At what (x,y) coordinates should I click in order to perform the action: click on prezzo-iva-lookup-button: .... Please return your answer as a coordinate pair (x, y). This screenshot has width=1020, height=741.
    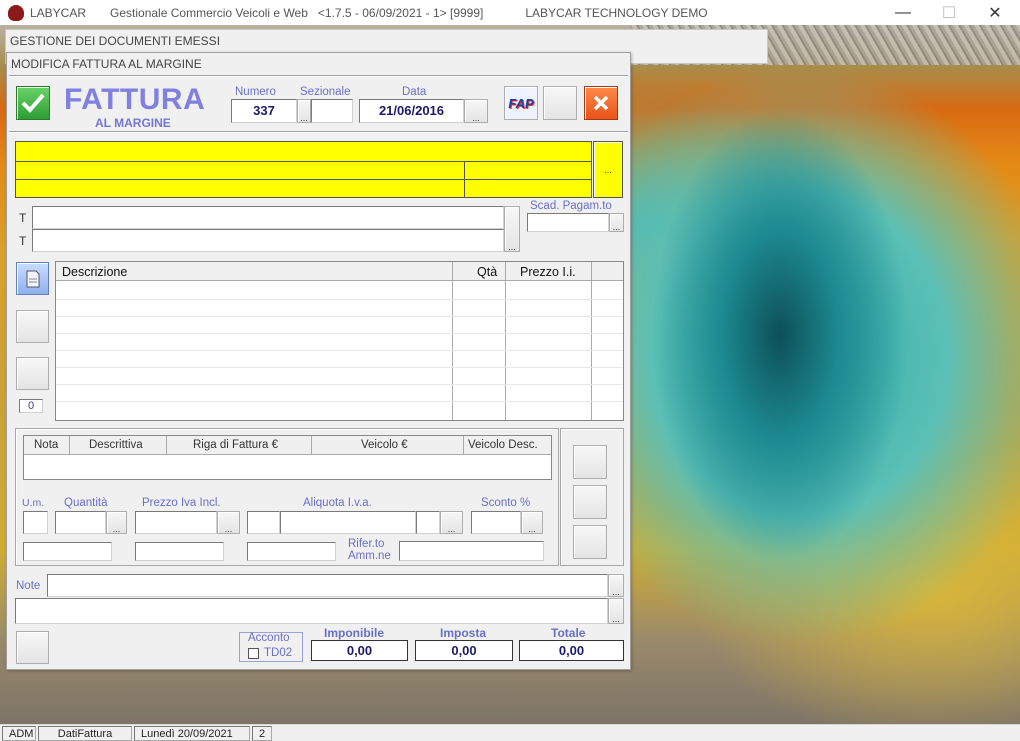
    Looking at the image, I should click on (228, 522).